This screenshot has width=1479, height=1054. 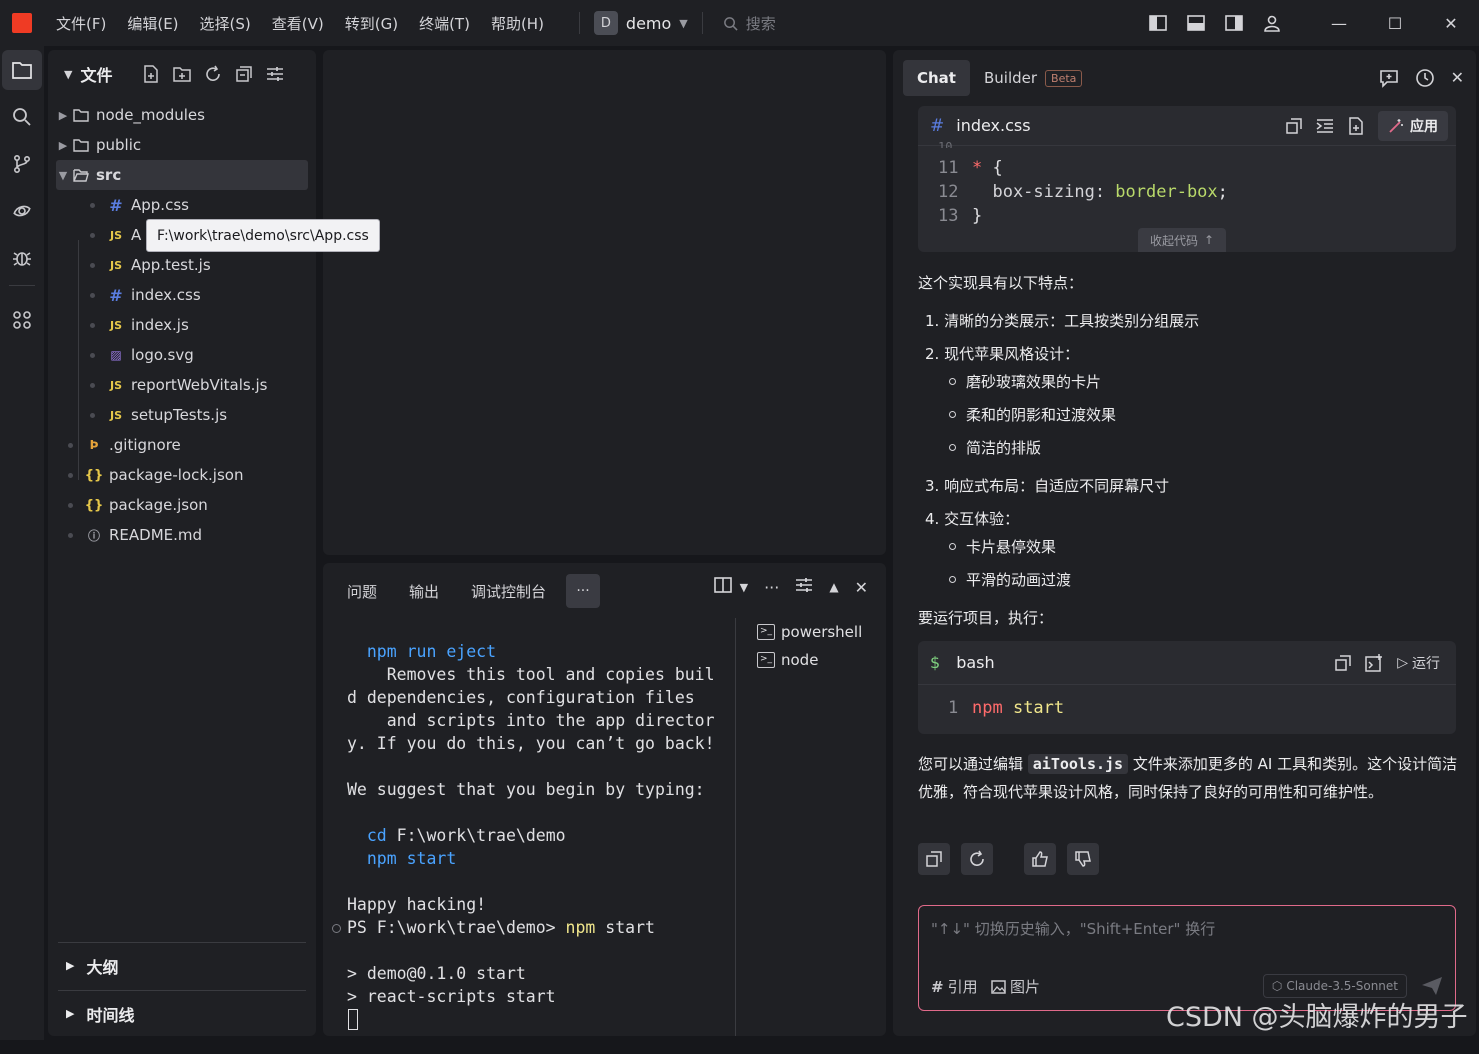 I want to click on add-to-terminal-icon, so click(x=1374, y=663).